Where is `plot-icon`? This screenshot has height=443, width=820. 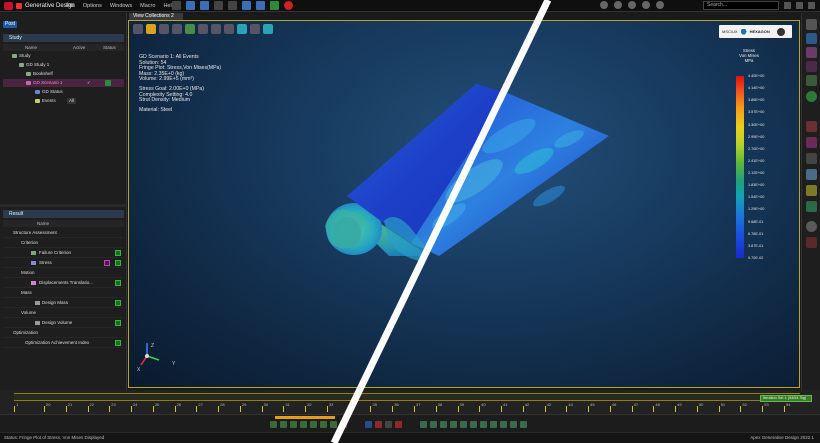 plot-icon is located at coordinates (811, 206).